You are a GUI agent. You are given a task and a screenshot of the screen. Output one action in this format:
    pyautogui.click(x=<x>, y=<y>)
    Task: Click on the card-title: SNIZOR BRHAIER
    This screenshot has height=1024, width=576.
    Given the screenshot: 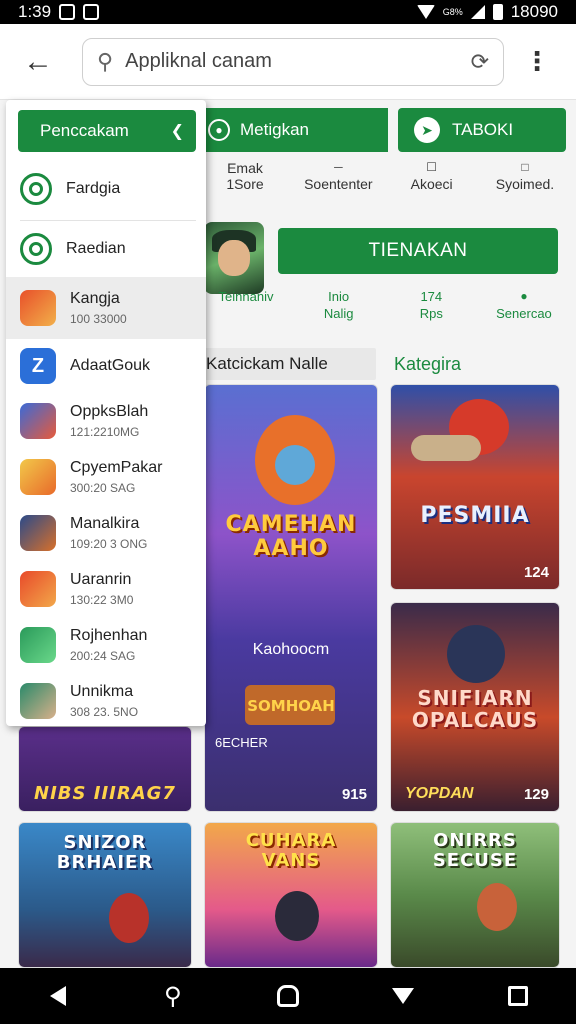 What is the action you would take?
    pyautogui.click(x=105, y=852)
    